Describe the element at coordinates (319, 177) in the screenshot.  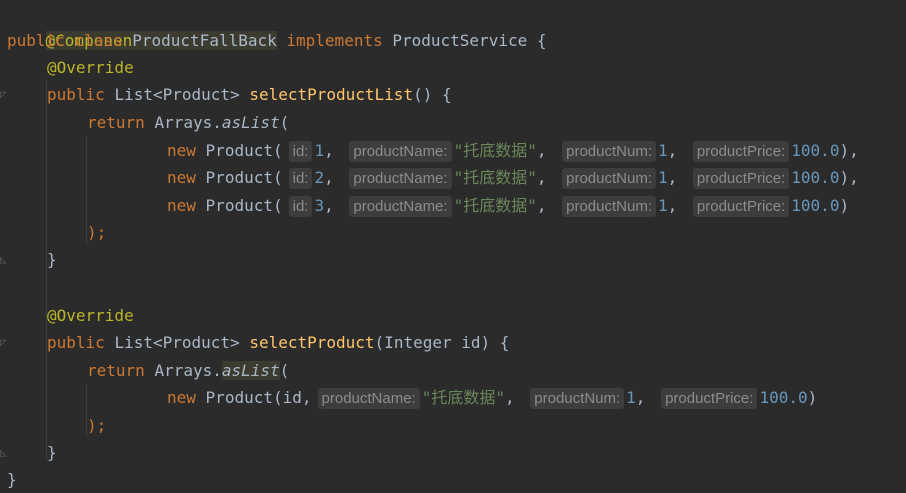
I see `number-literal: 2` at that location.